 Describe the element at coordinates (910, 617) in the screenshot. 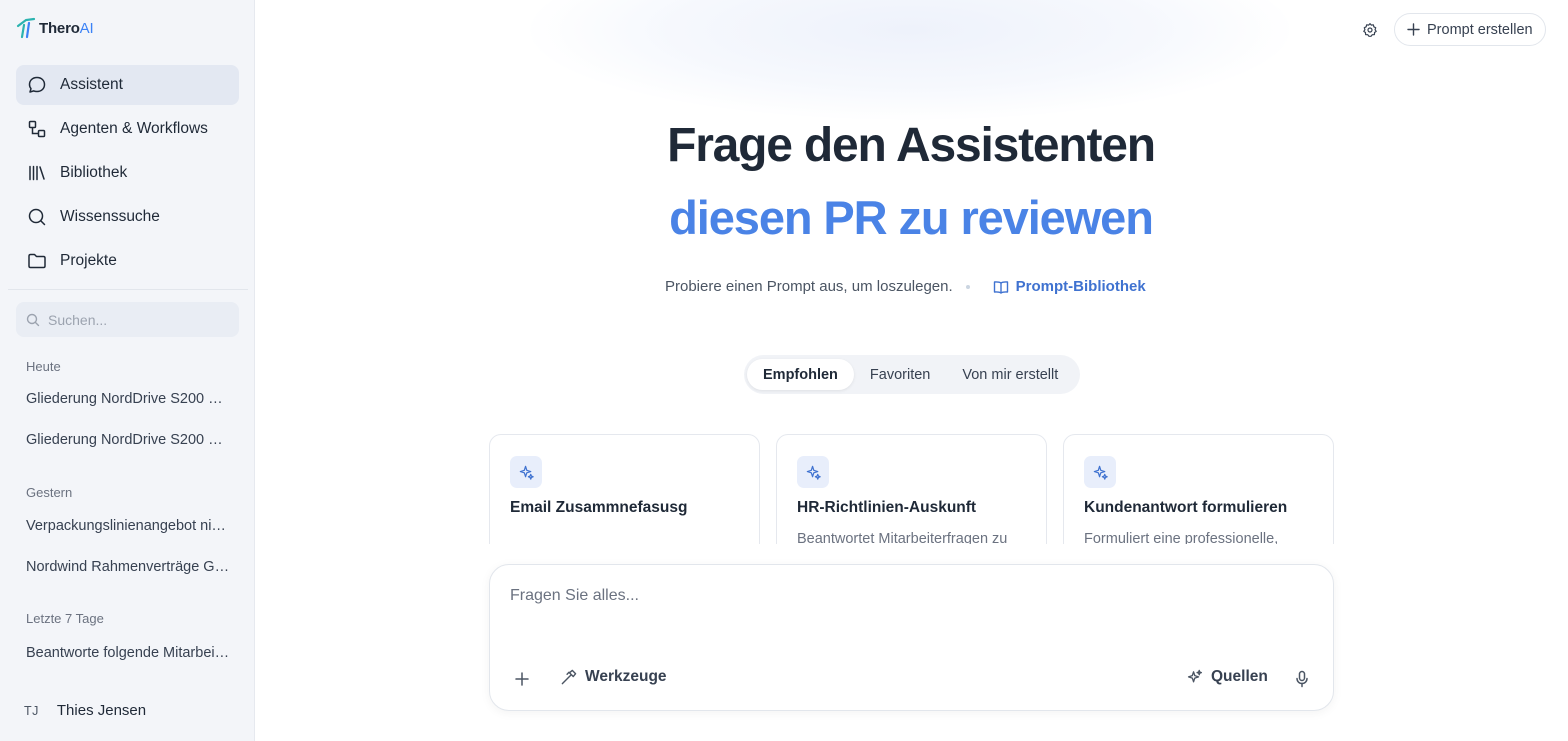

I see `chat-input` at that location.